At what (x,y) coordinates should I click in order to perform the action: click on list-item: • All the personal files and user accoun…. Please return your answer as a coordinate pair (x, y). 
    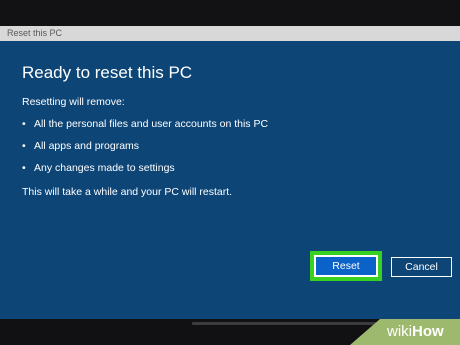
    Looking at the image, I should click on (145, 129).